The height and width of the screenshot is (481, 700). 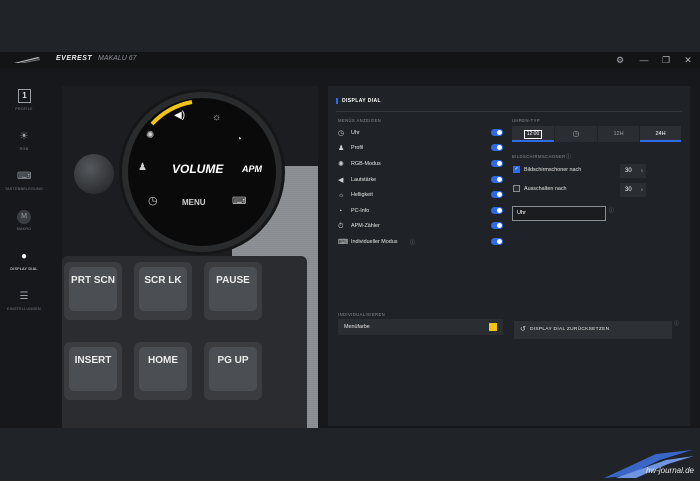 I want to click on custom-keyboard-icon: ⌨, so click(x=343, y=242).